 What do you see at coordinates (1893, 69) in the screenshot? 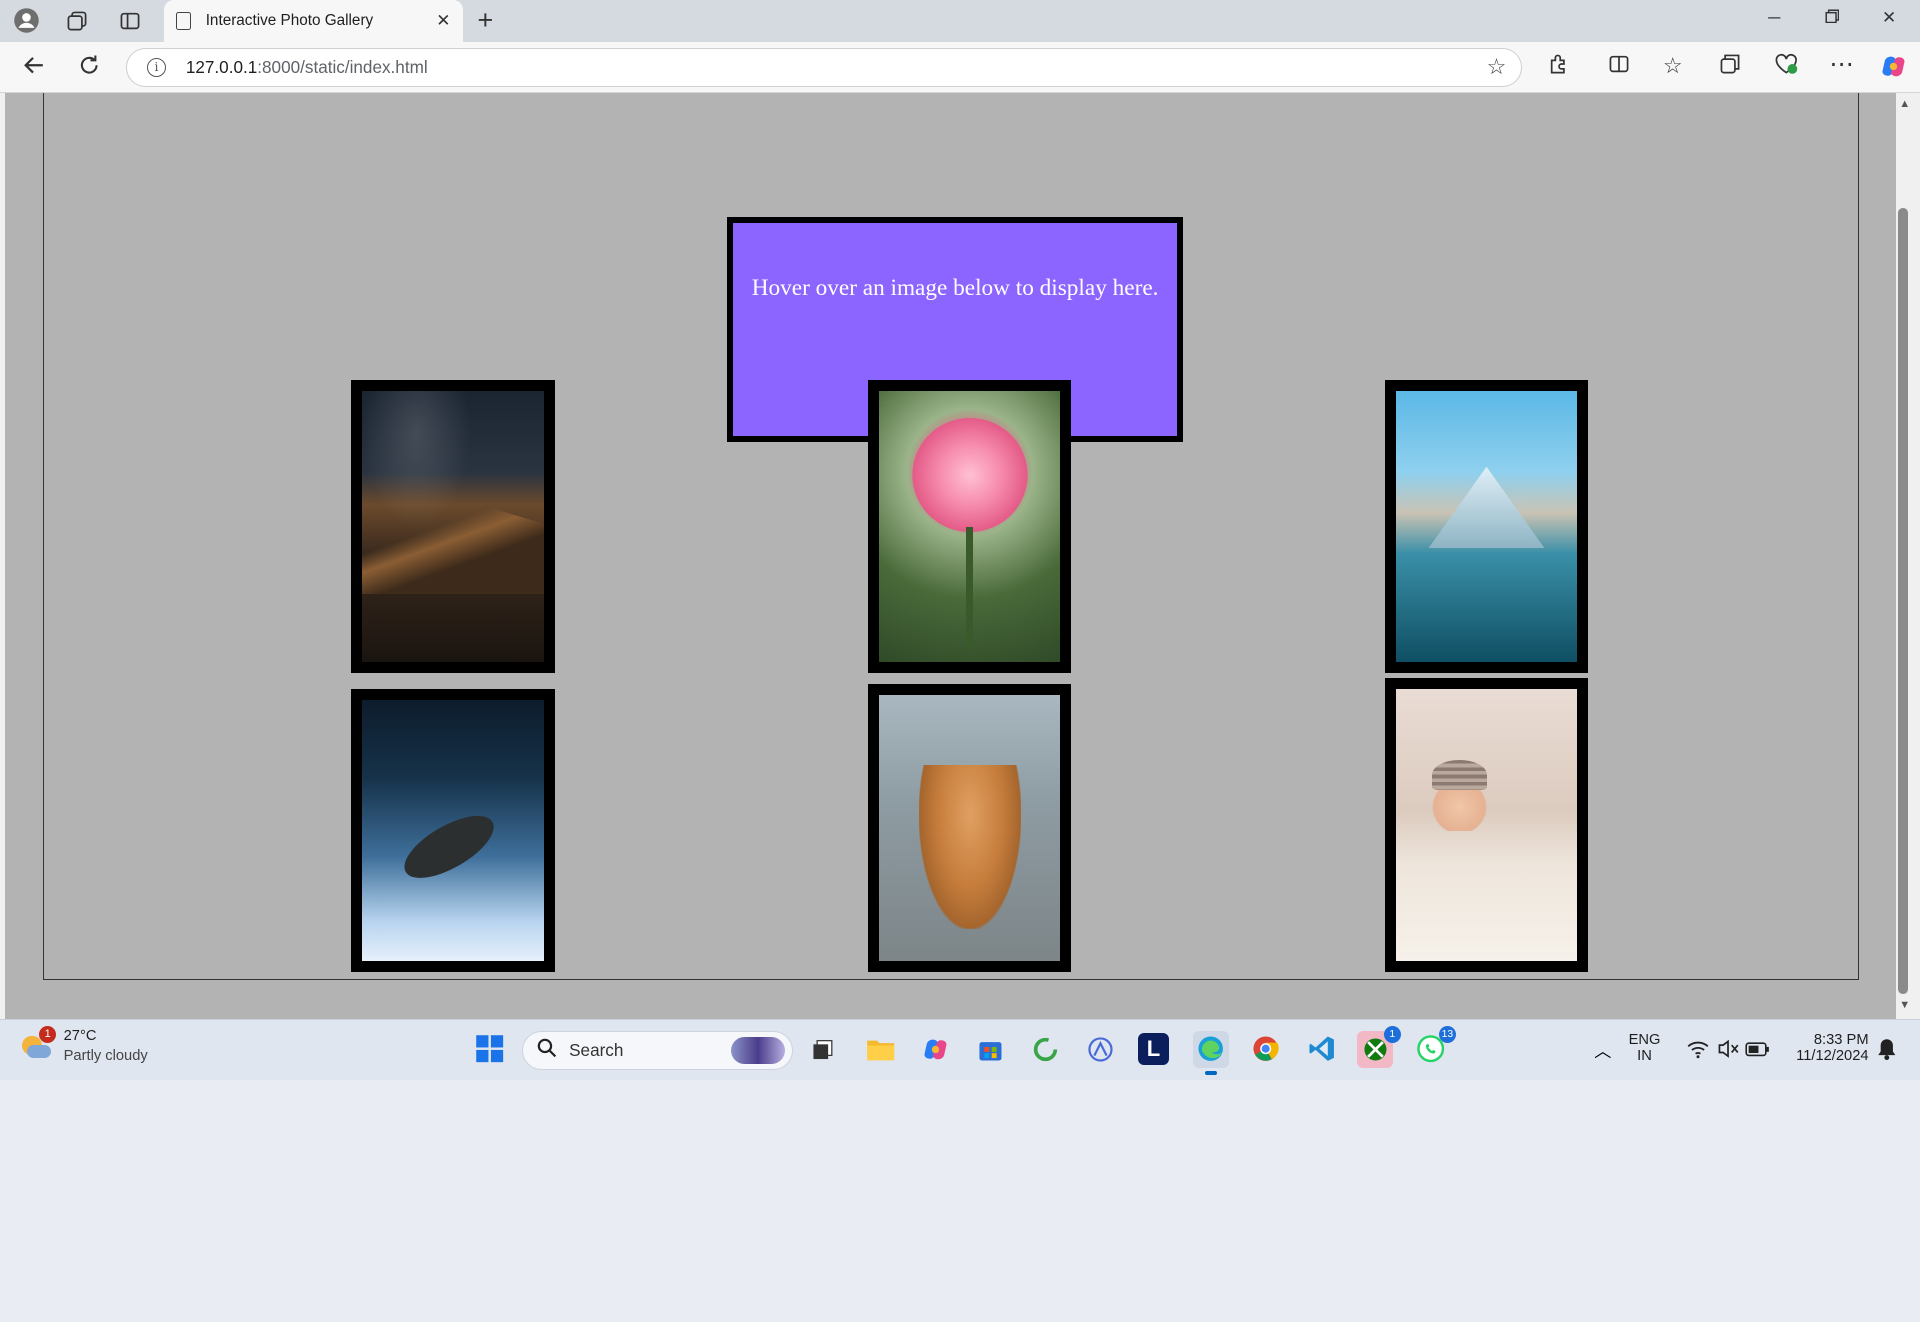
I see `copilot-icon` at bounding box center [1893, 69].